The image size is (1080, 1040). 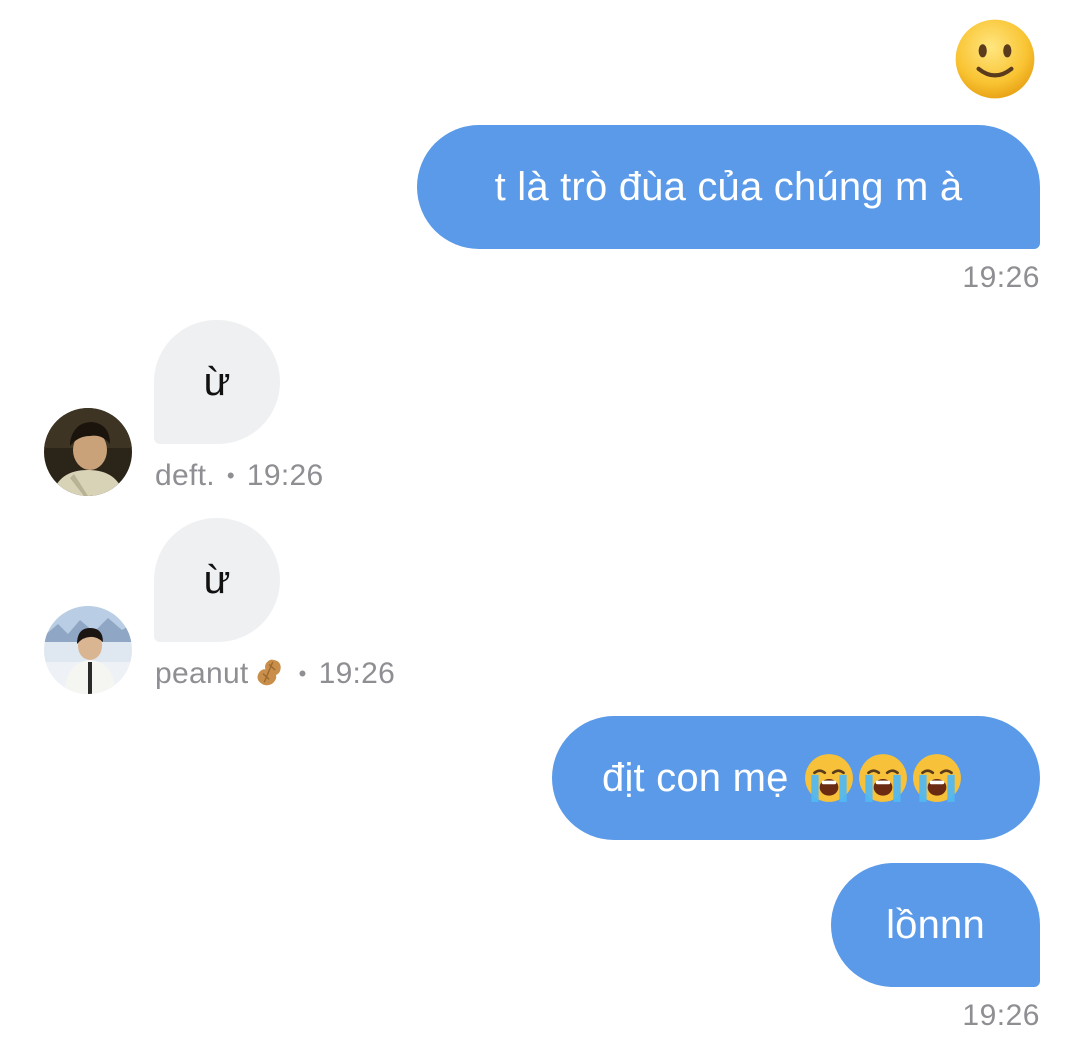 I want to click on avatar-peanut, so click(x=88, y=650).